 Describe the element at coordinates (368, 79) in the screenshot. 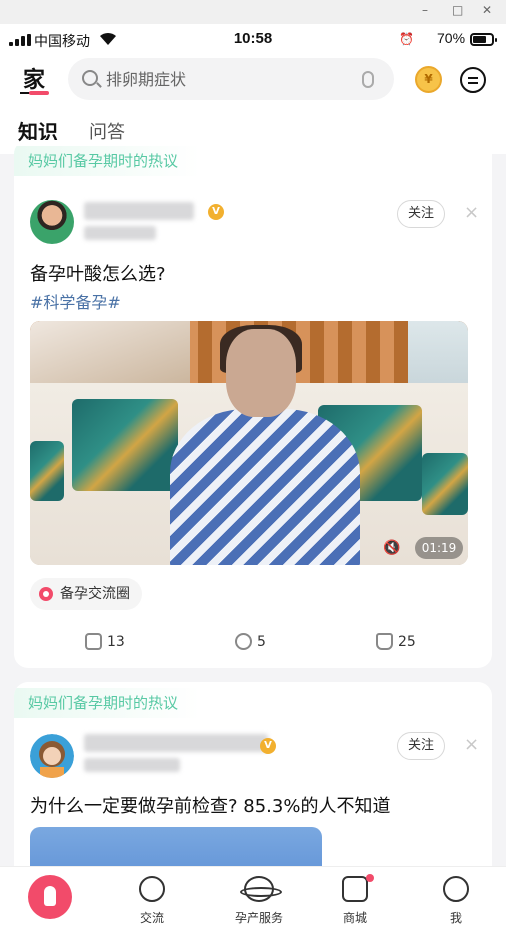

I see `microphone-icon` at that location.